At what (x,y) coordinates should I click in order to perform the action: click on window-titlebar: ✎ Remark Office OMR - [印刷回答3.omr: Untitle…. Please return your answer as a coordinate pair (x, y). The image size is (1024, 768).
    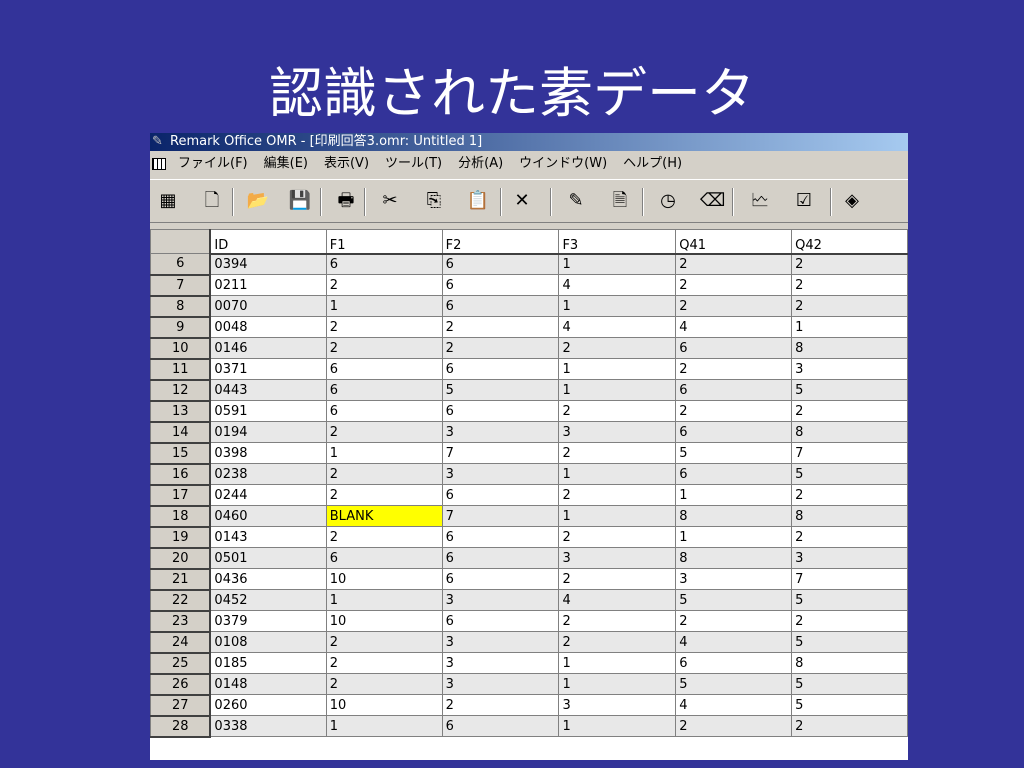
    Looking at the image, I should click on (529, 142).